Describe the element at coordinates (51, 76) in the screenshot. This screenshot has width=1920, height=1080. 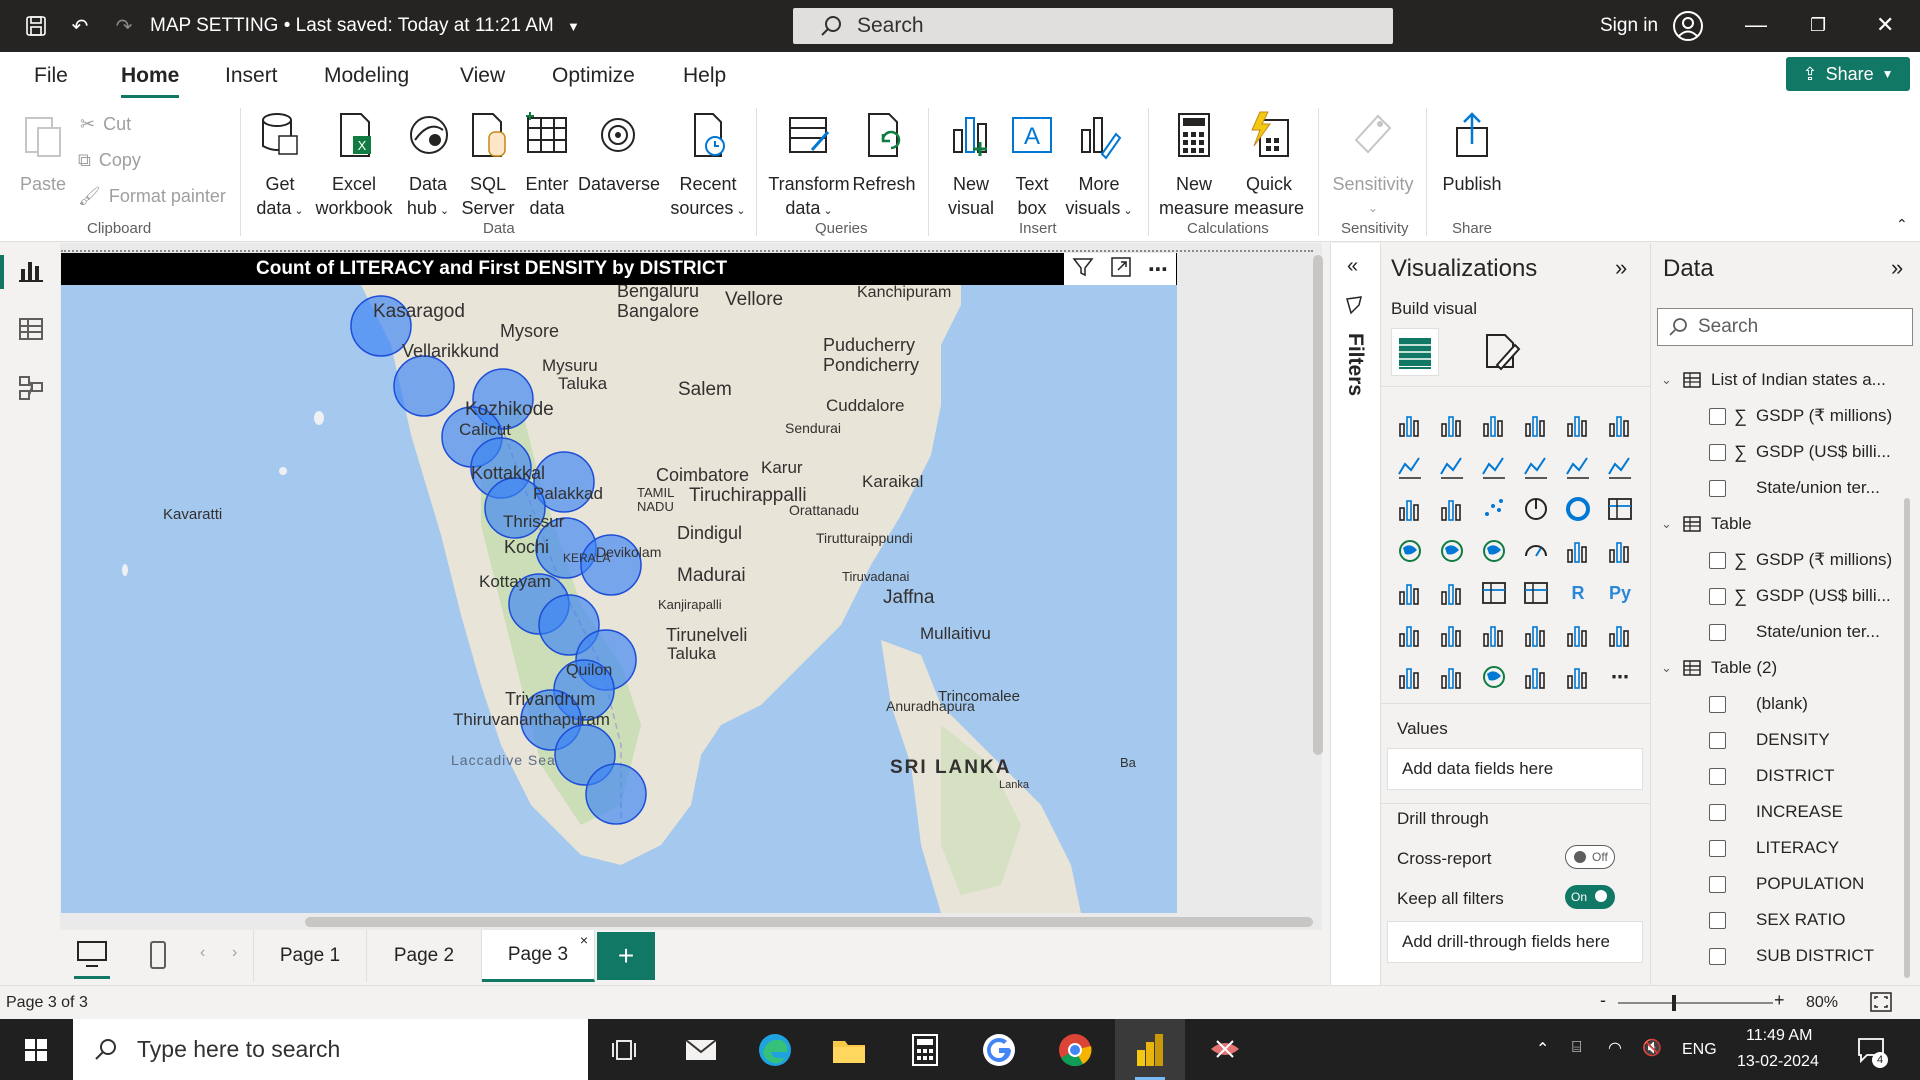
I see `tab-file: File` at that location.